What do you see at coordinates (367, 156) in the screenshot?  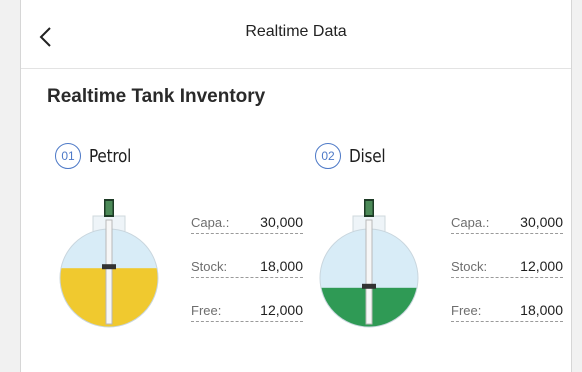 I see `tank-name: Disel` at bounding box center [367, 156].